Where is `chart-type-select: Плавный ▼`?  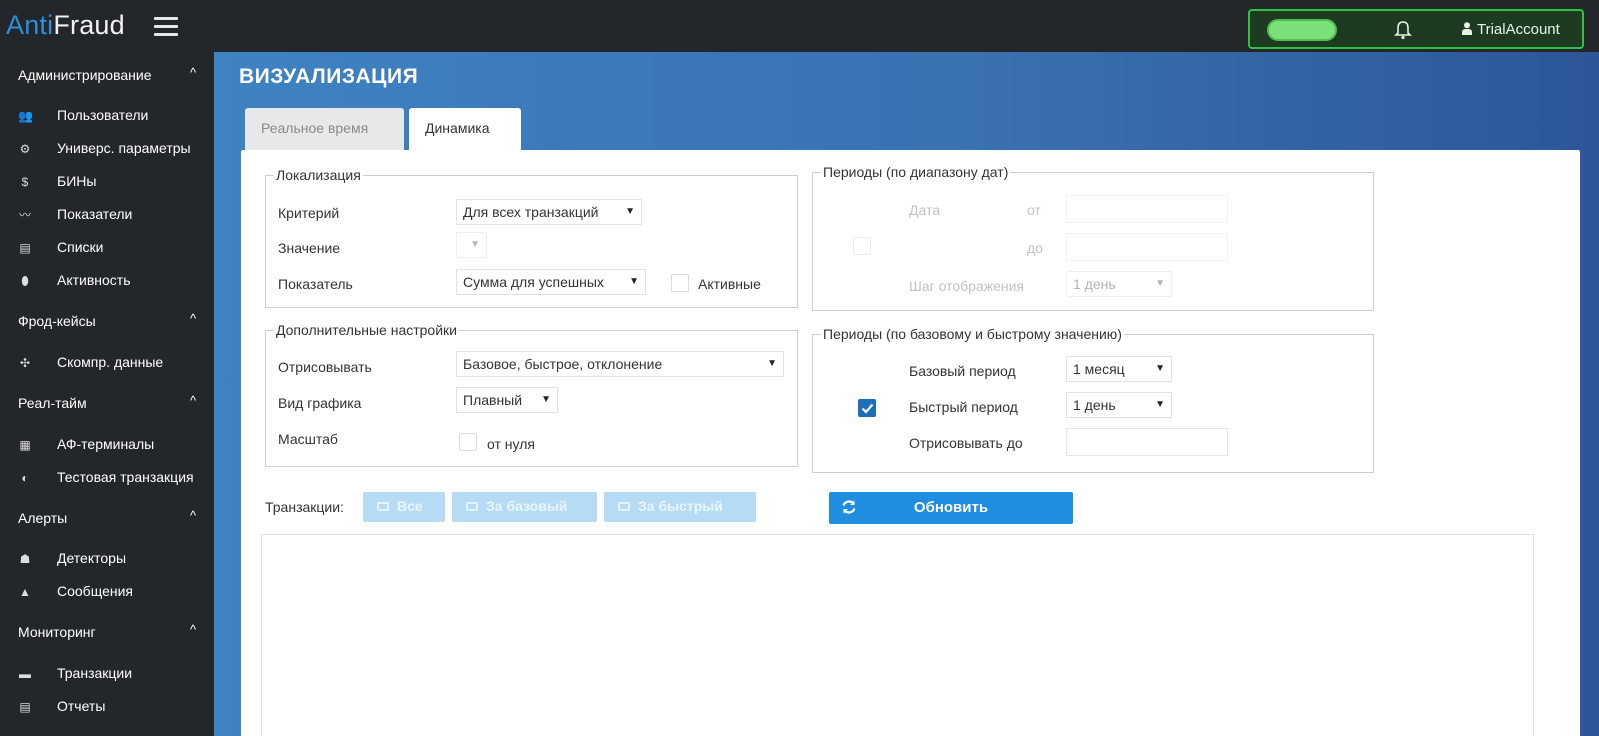
chart-type-select: Плавный ▼ is located at coordinates (507, 400).